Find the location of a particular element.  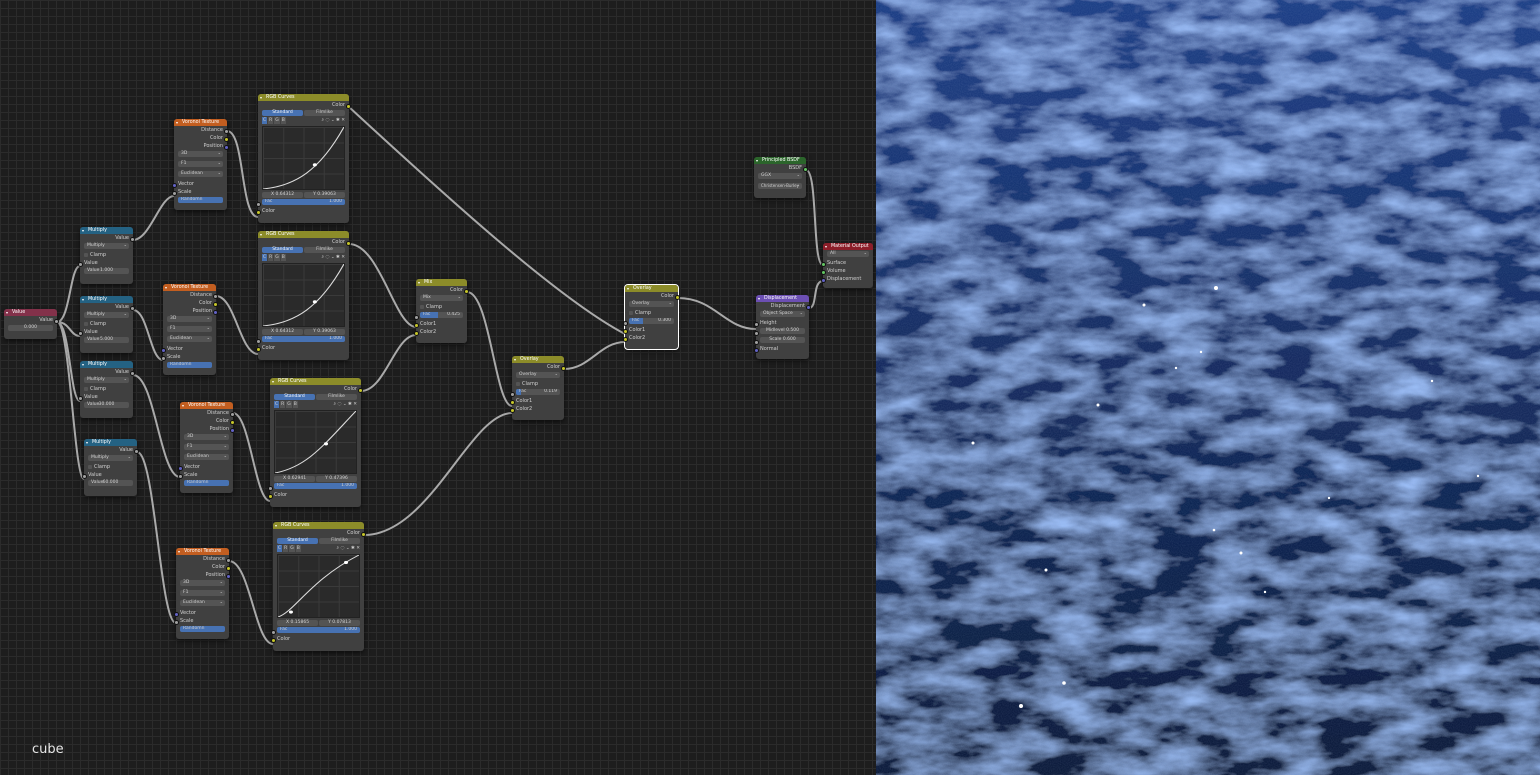

randomness-field: Randomn 1.000 is located at coordinates (189, 365).